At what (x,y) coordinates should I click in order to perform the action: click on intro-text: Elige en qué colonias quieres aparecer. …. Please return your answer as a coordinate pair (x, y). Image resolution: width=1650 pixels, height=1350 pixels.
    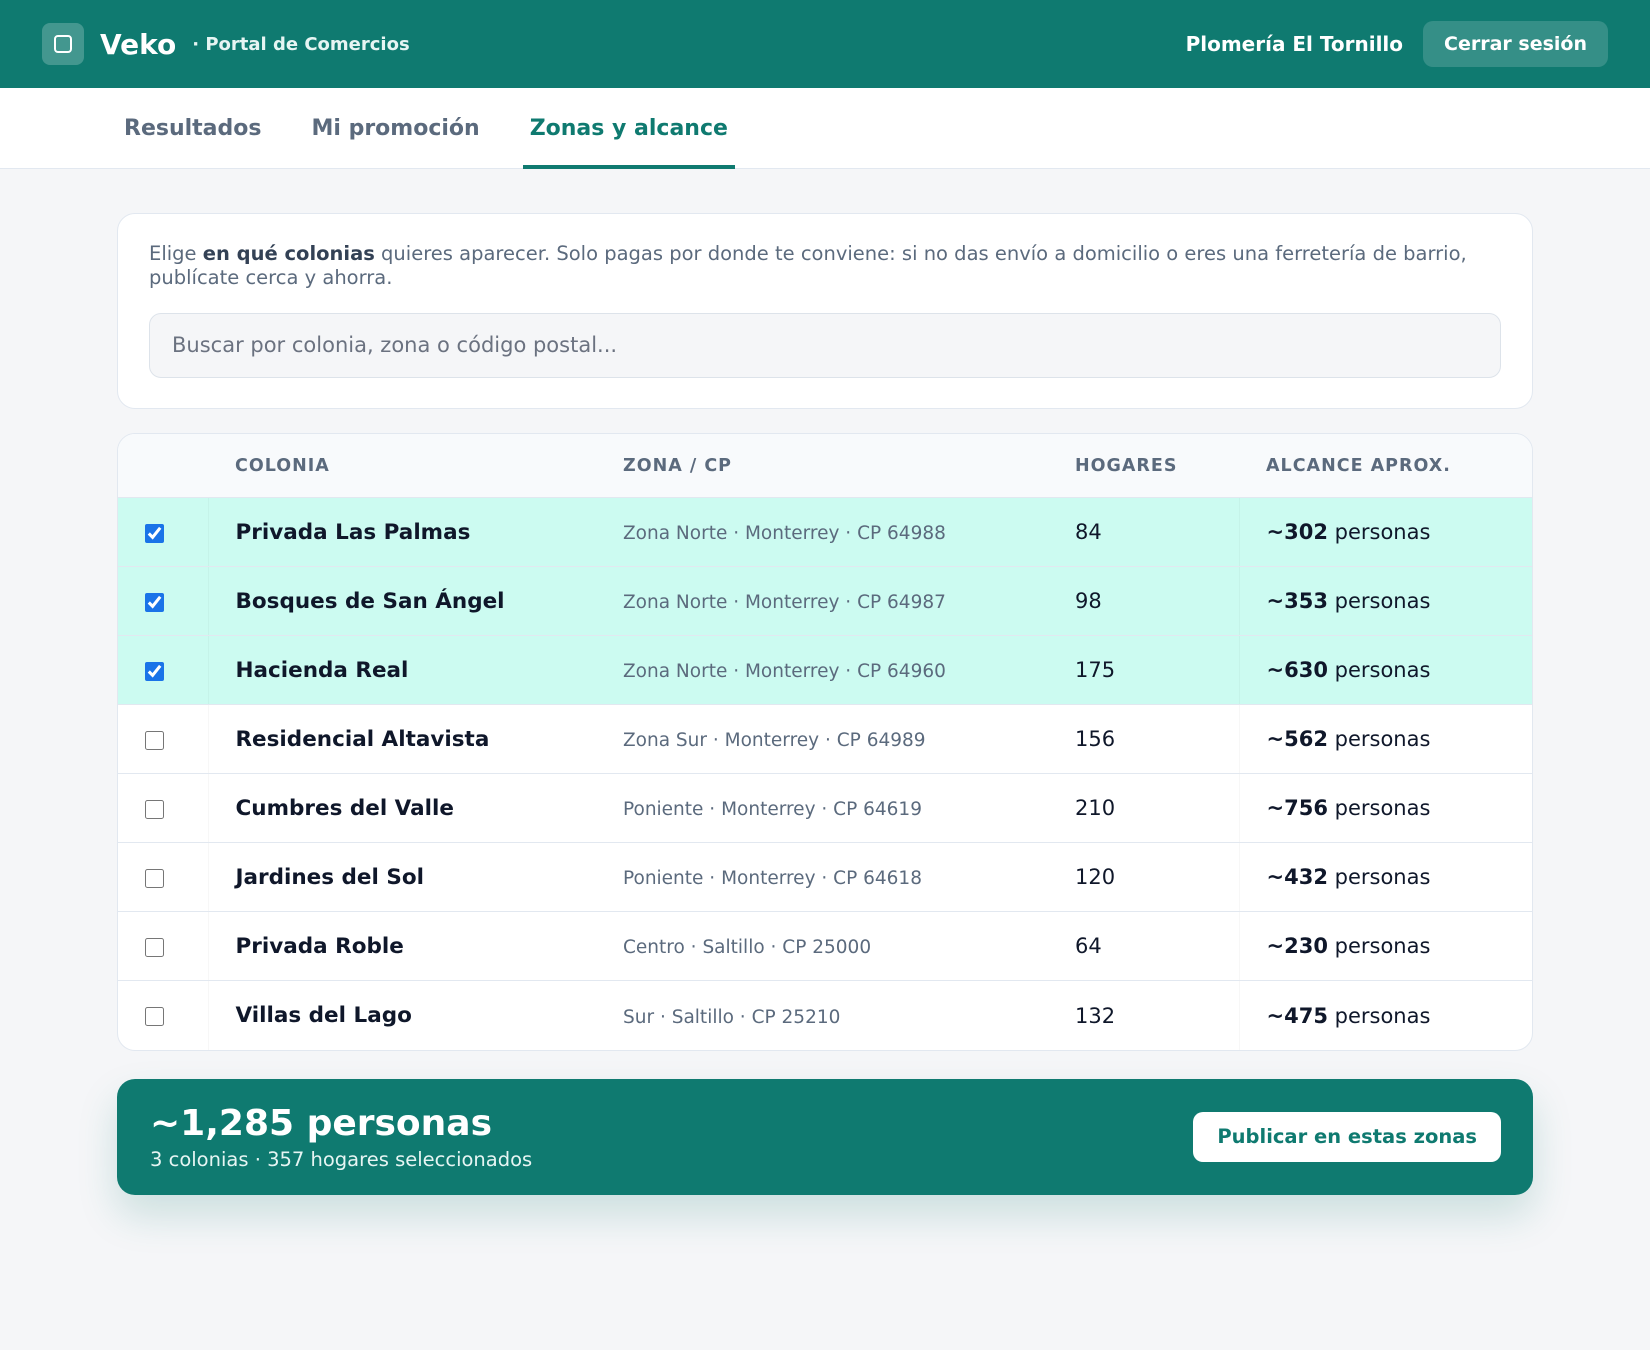
    Looking at the image, I should click on (825, 266).